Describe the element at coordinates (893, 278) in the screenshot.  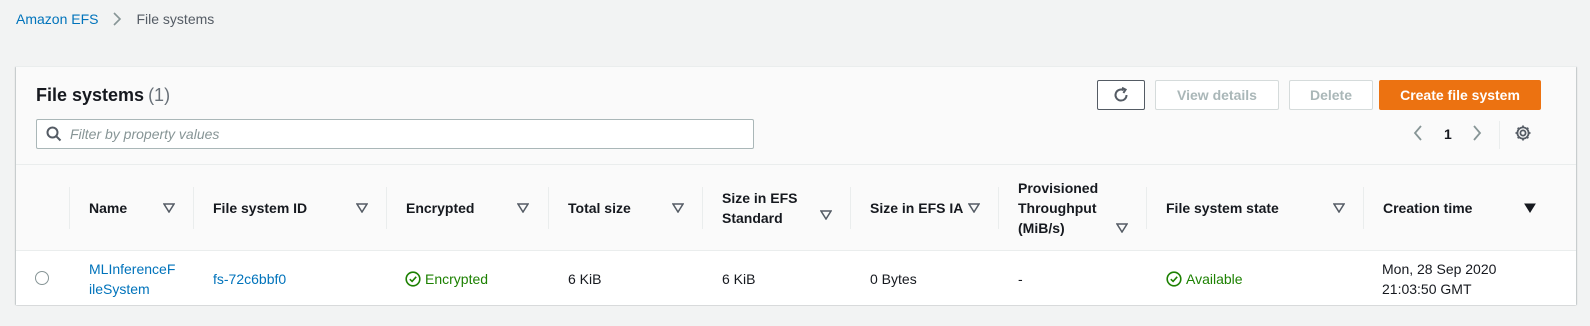
I see `cell-size-ia: 0 Bytes` at that location.